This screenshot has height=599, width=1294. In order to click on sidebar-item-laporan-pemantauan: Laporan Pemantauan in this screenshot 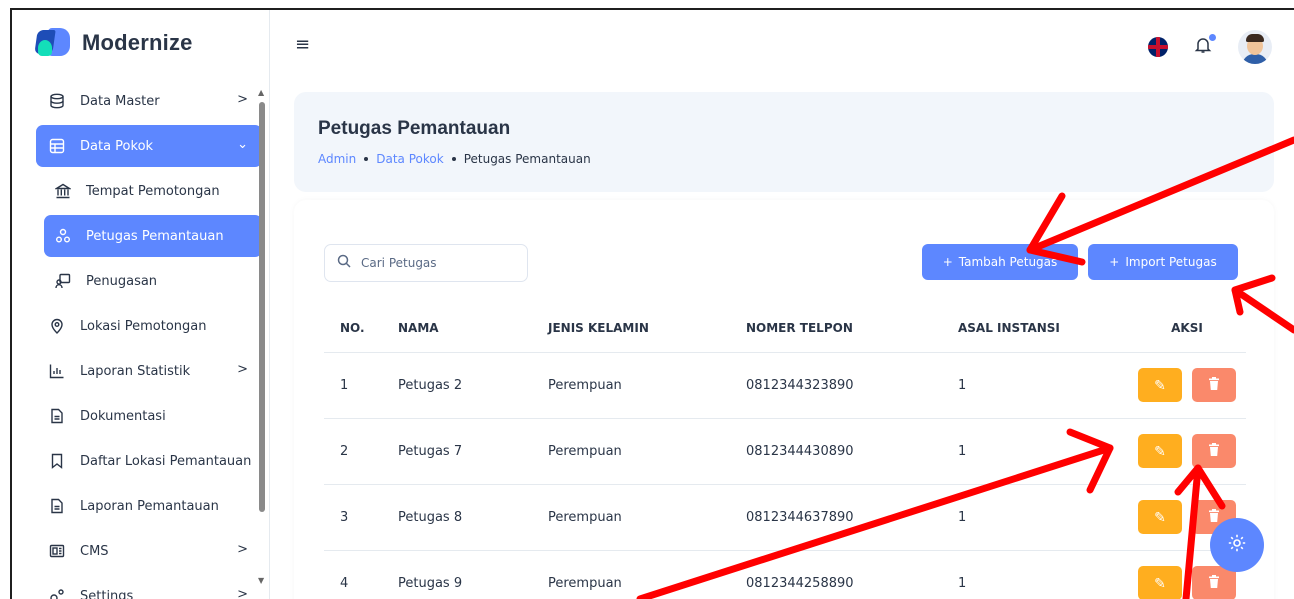, I will do `click(149, 506)`.